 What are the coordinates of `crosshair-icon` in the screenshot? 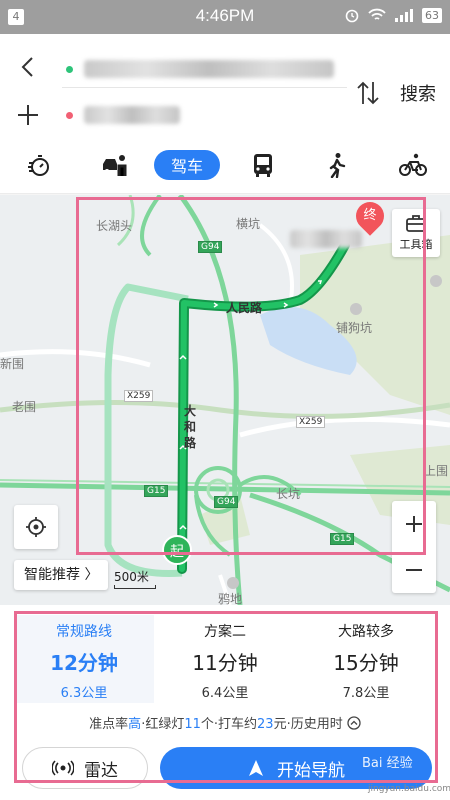 It's located at (36, 527).